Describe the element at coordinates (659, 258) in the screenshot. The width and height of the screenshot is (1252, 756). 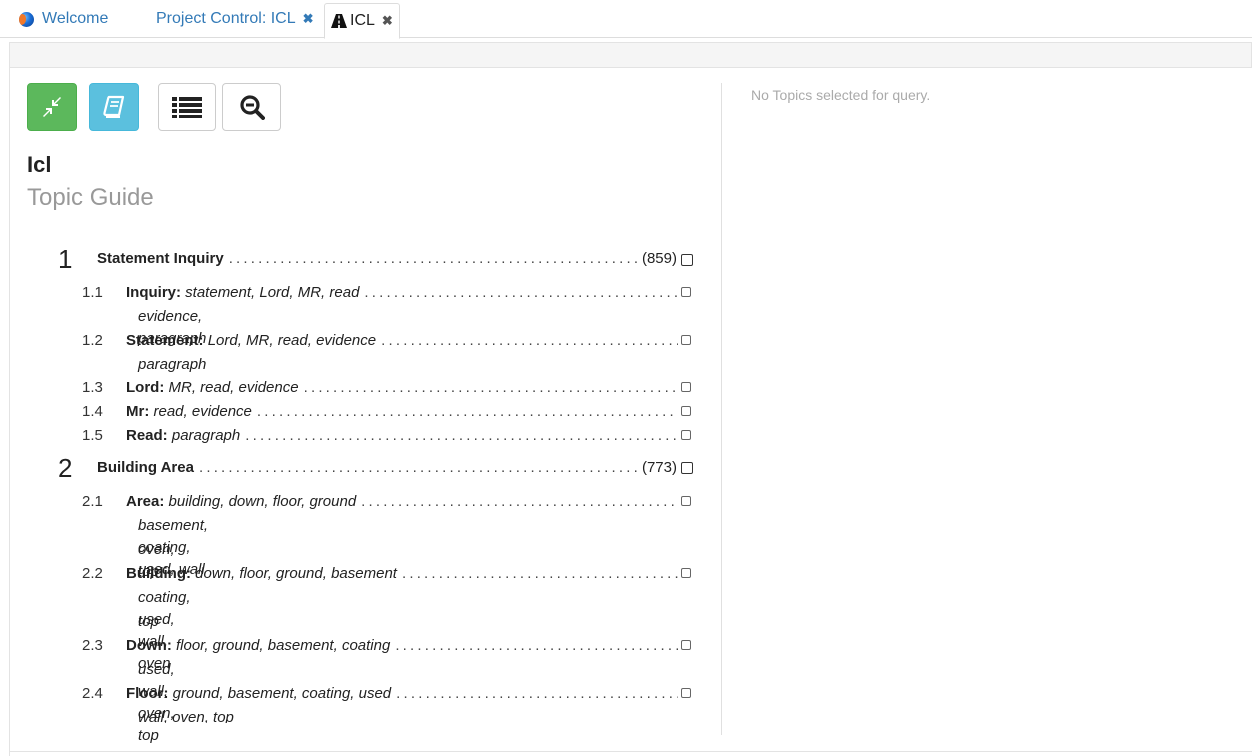
I see `topic-count: (859)` at that location.